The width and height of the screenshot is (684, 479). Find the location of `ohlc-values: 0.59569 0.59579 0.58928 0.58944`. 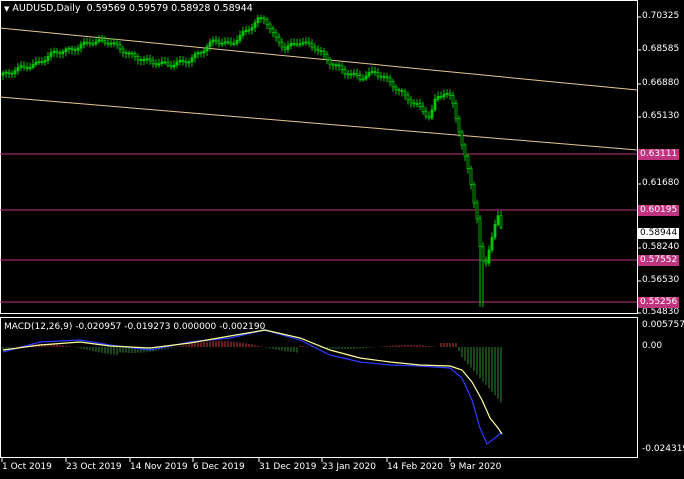

ohlc-values: 0.59569 0.59579 0.58928 0.58944 is located at coordinates (169, 8).